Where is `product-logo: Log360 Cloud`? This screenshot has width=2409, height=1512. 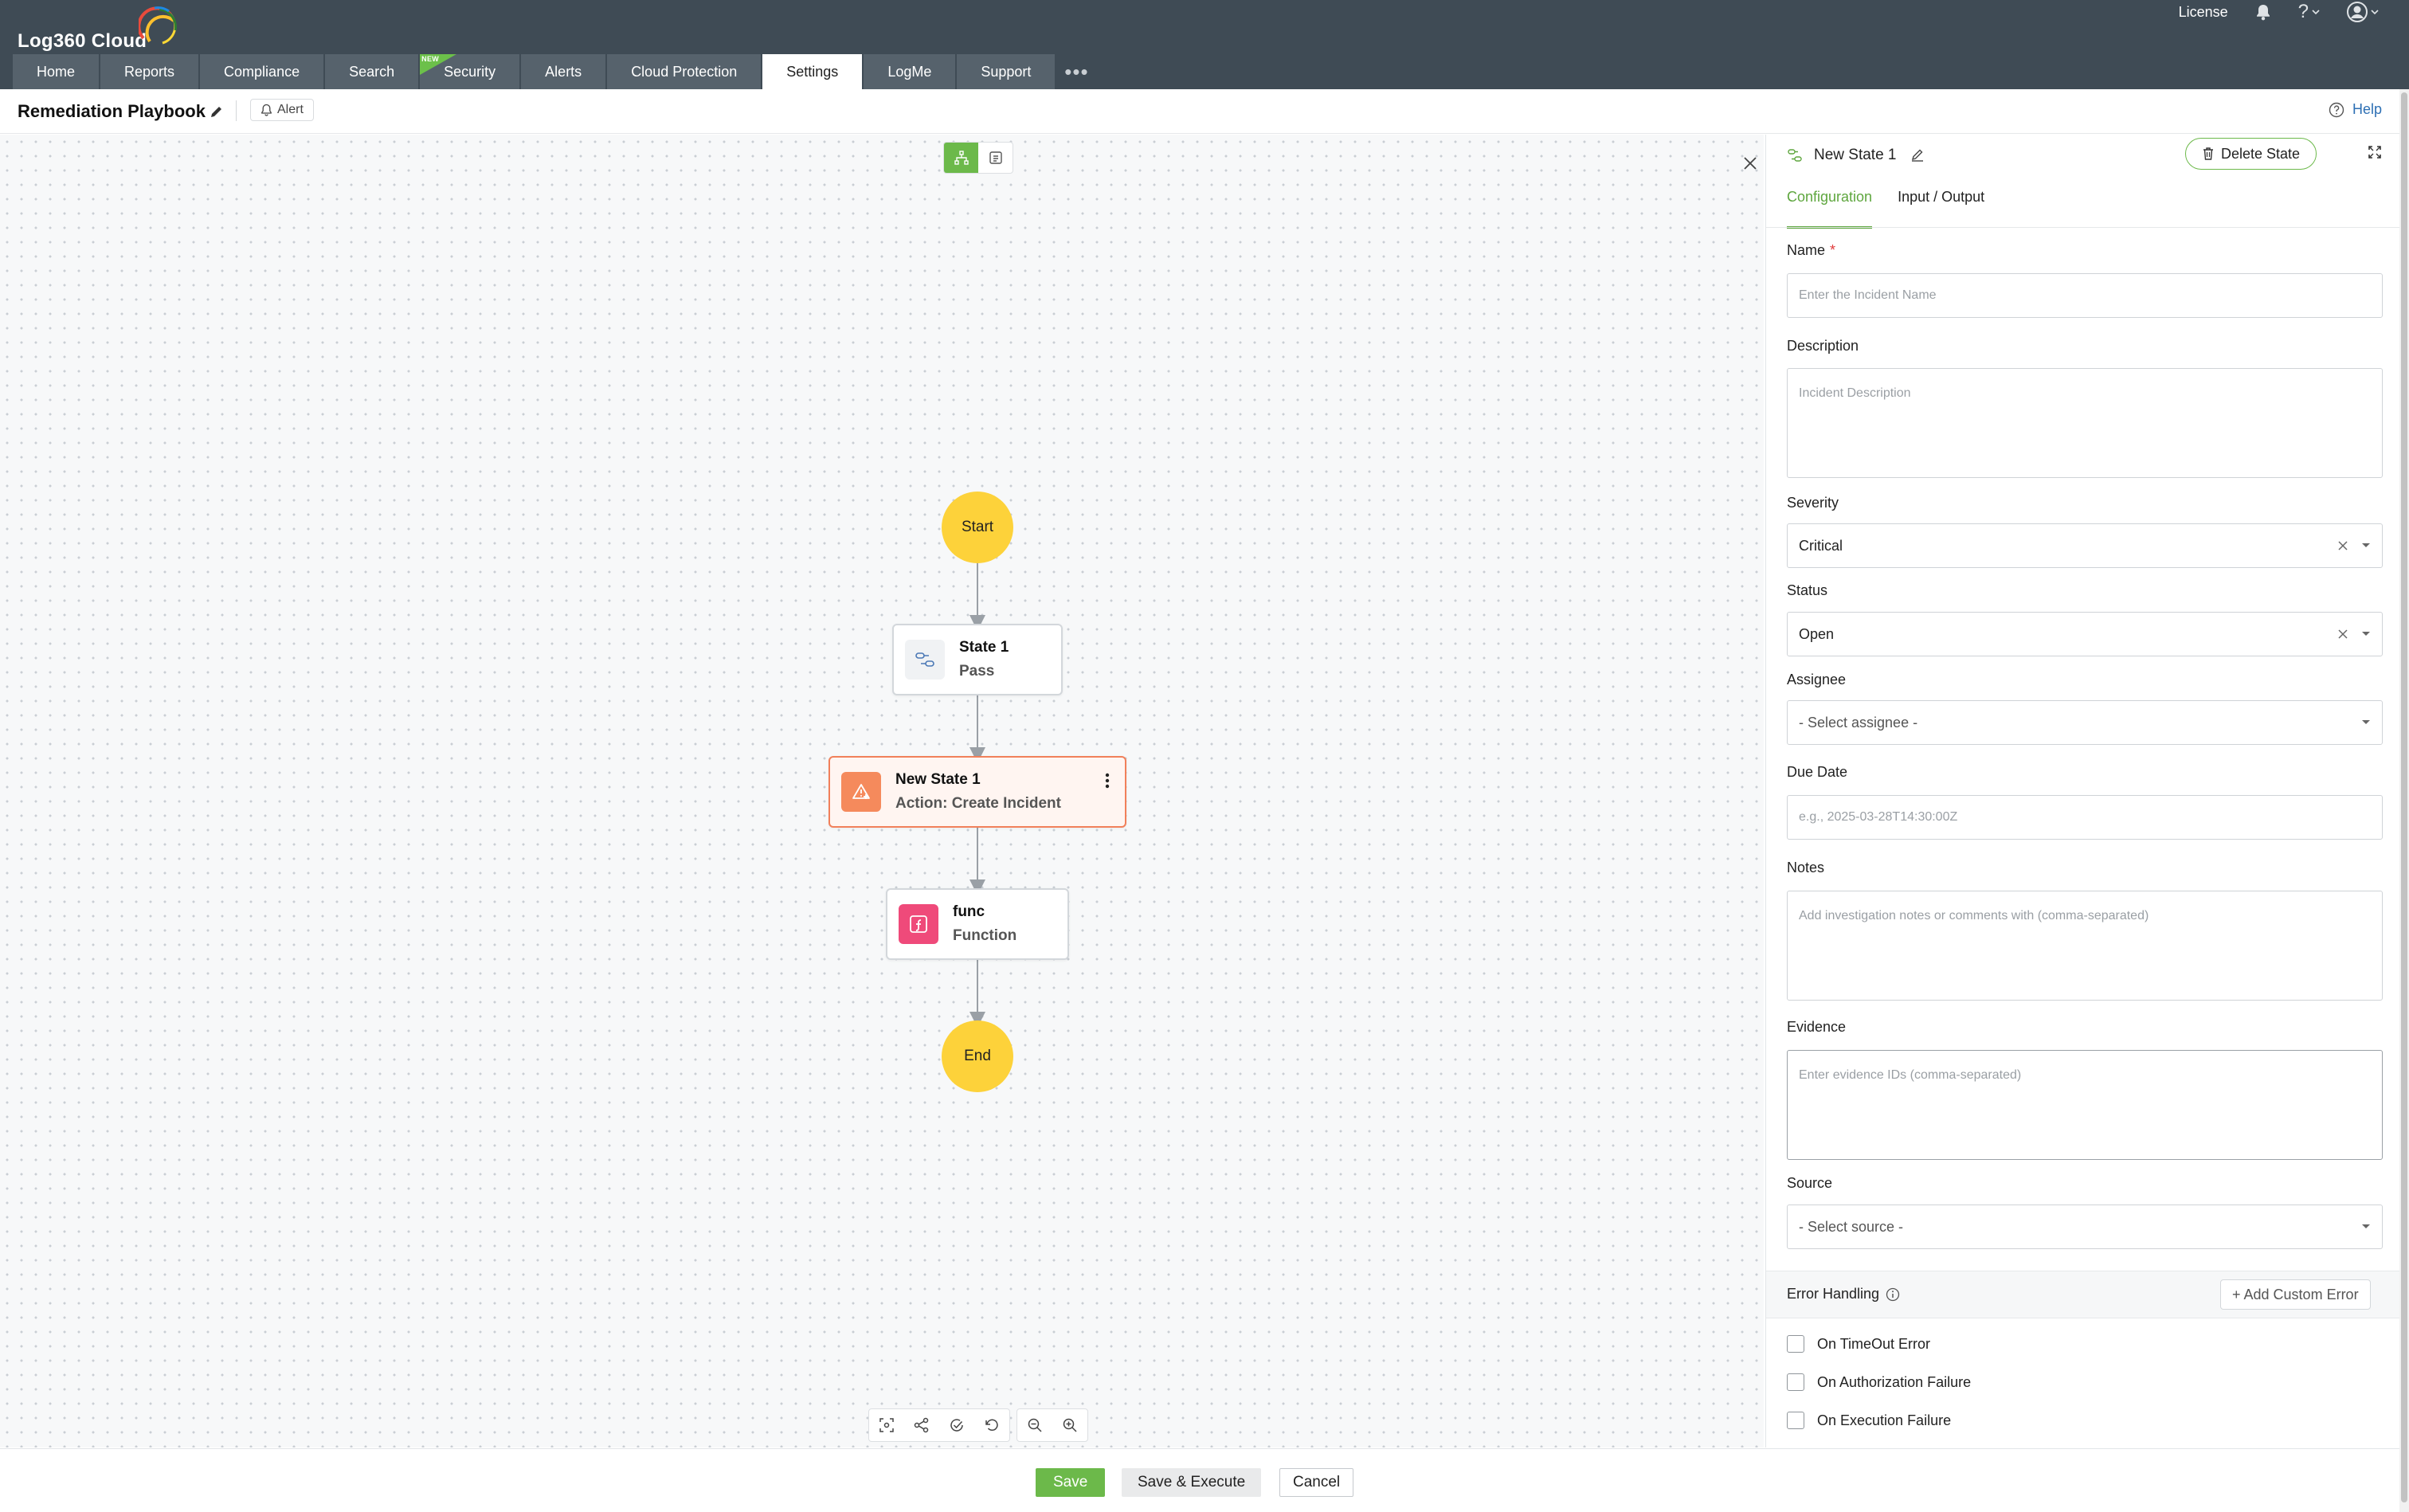 product-logo: Log360 Cloud is located at coordinates (97, 30).